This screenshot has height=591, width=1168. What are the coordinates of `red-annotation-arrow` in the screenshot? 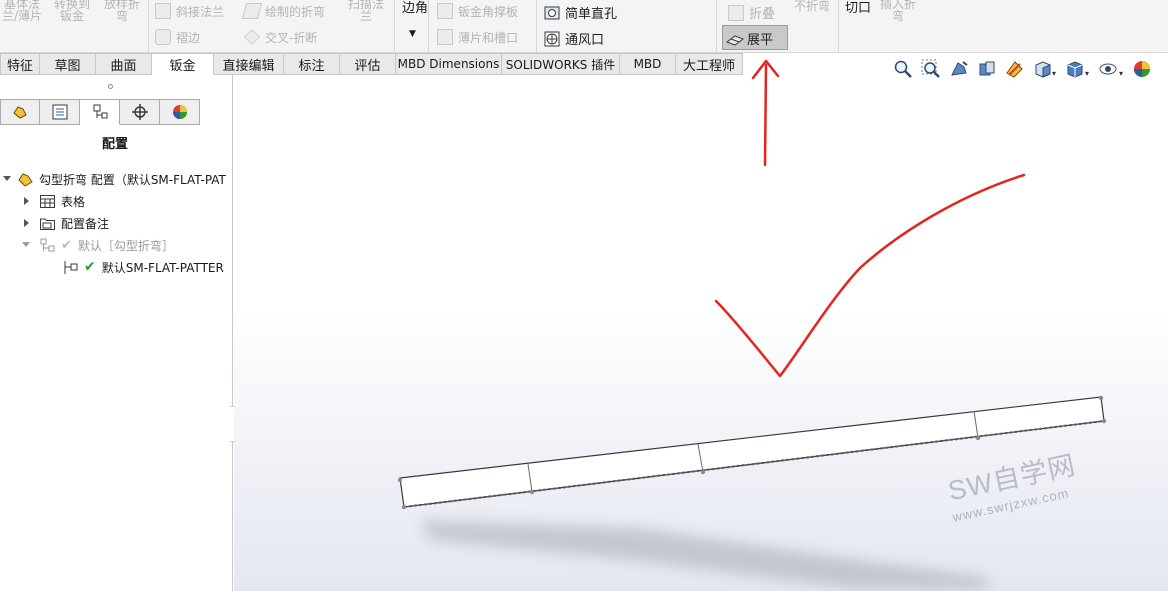 It's located at (765, 113).